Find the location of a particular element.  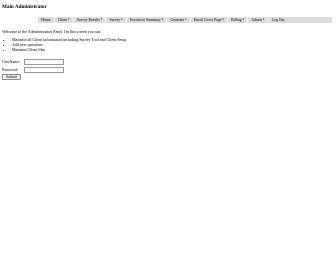

submit-button: Submit is located at coordinates (11, 77).